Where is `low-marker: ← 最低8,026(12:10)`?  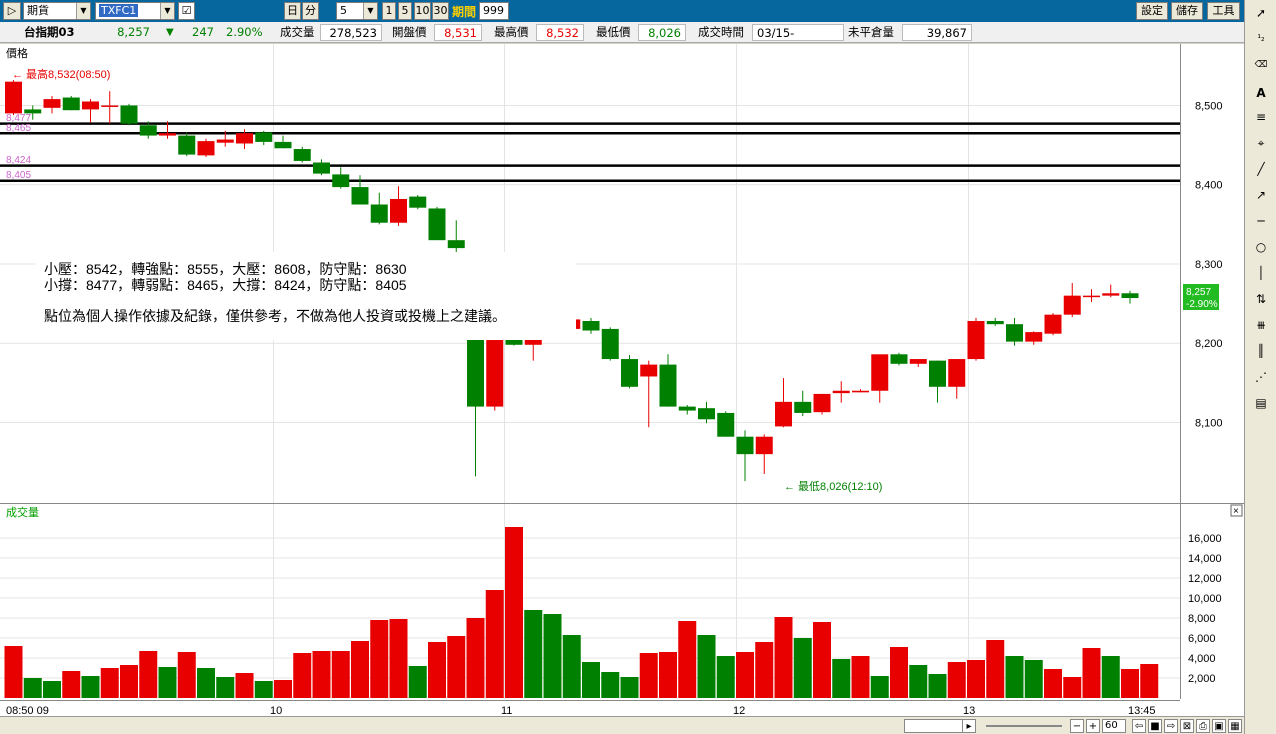 low-marker: ← 最低8,026(12:10) is located at coordinates (833, 486).